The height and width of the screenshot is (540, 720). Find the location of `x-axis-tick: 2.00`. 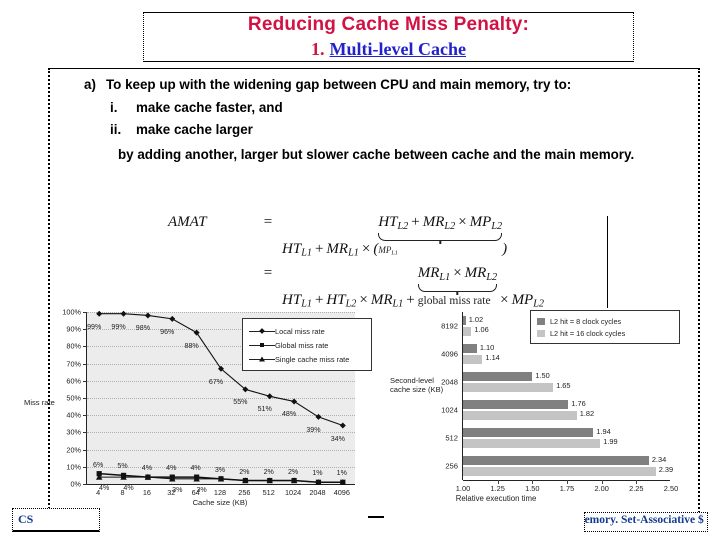

x-axis-tick: 2.00 is located at coordinates (601, 488).